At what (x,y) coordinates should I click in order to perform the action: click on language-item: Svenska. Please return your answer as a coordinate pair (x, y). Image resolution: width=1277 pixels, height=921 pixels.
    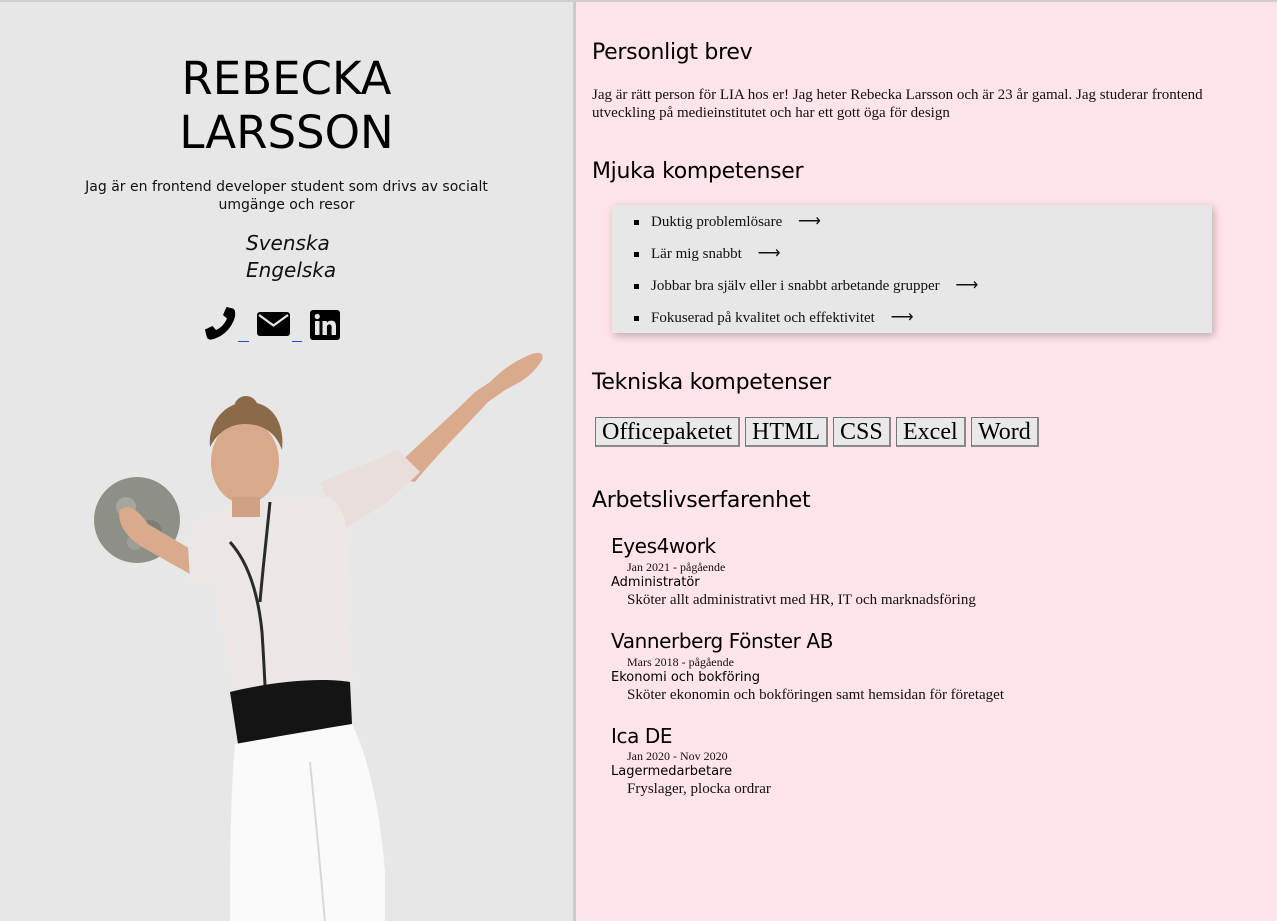
    Looking at the image, I should click on (288, 243).